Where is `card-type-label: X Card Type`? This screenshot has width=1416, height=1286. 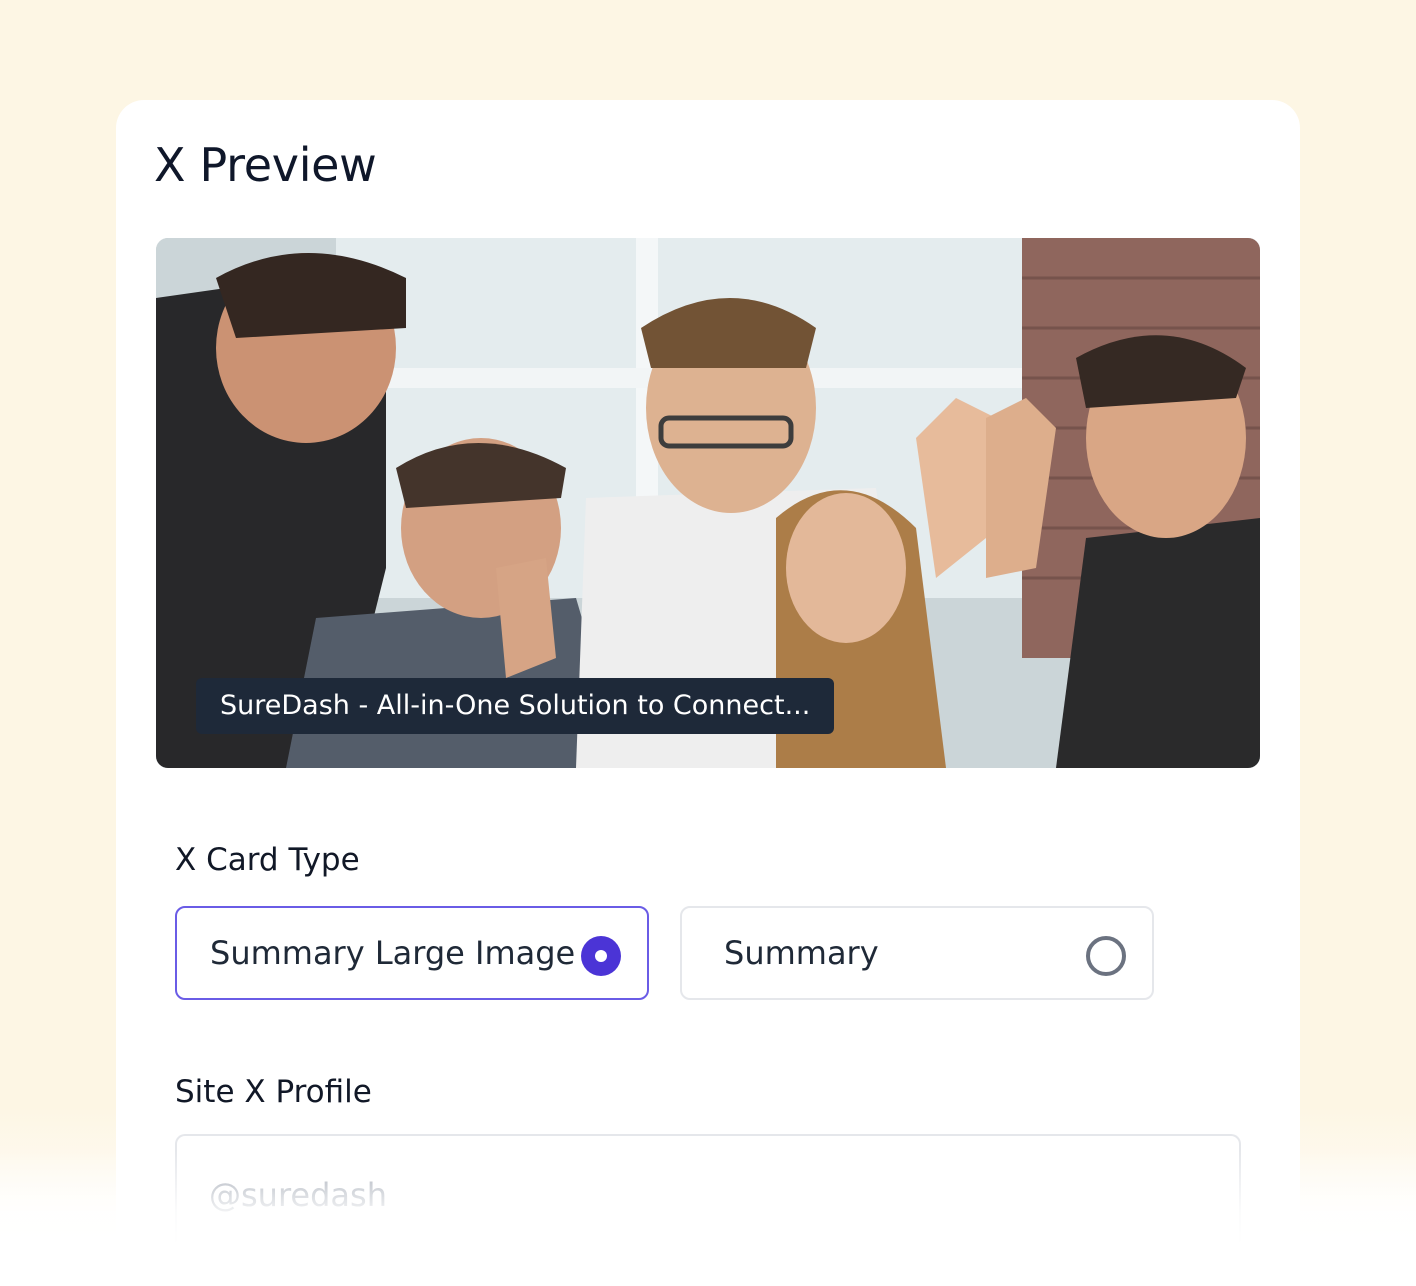 card-type-label: X Card Type is located at coordinates (267, 860).